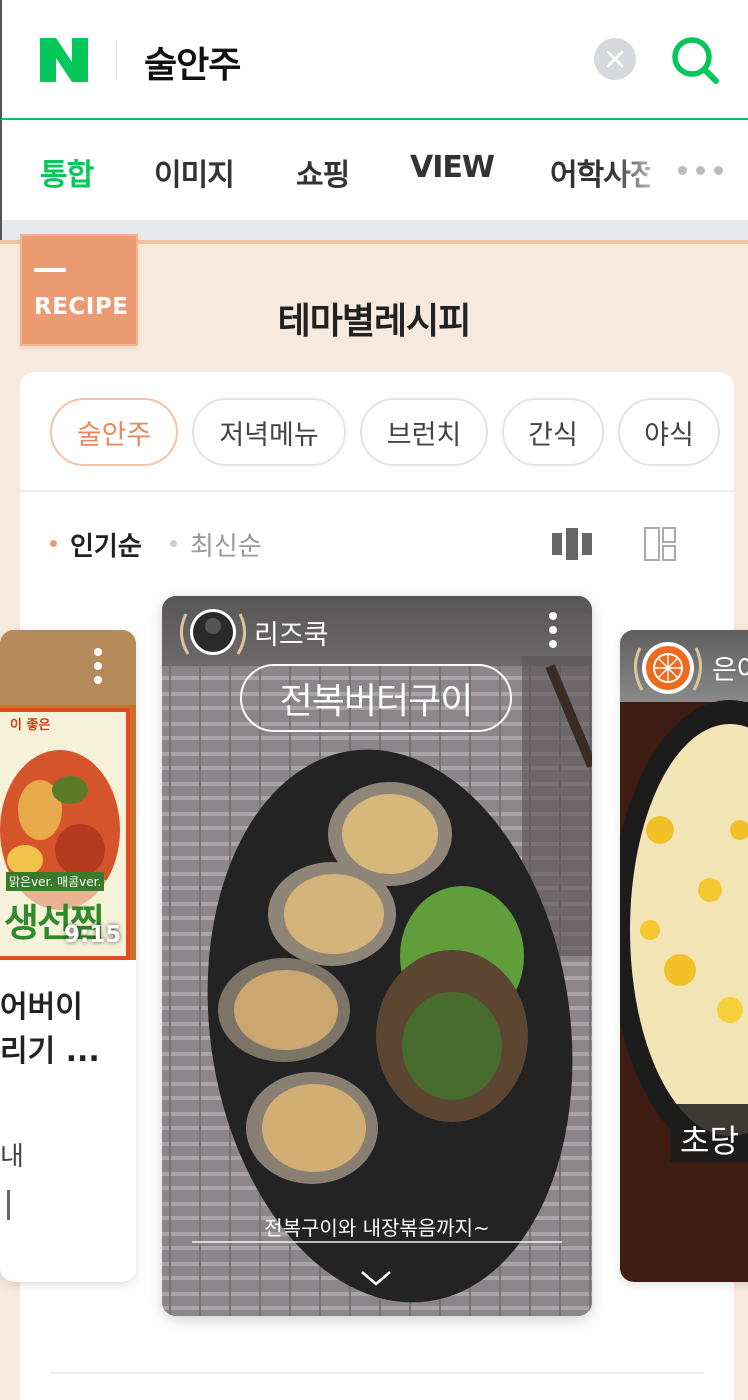 This screenshot has height=1400, width=748. I want to click on search-header: 술안주, so click(374, 60).